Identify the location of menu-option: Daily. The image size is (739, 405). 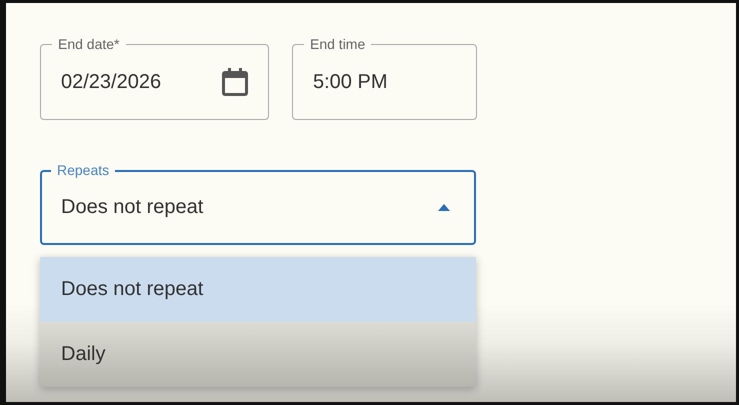
(258, 354).